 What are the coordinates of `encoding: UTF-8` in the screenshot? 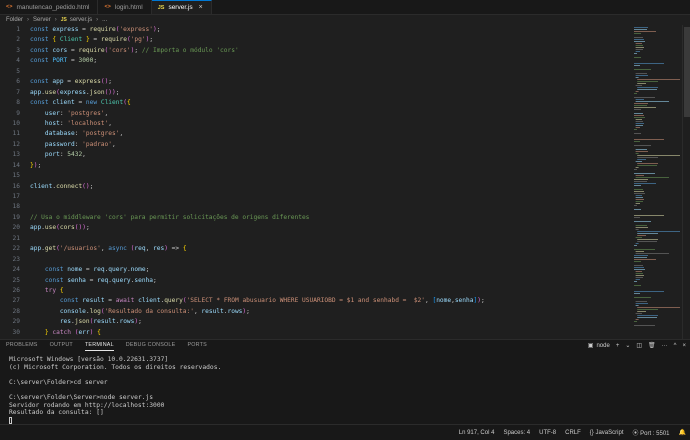 It's located at (547, 433).